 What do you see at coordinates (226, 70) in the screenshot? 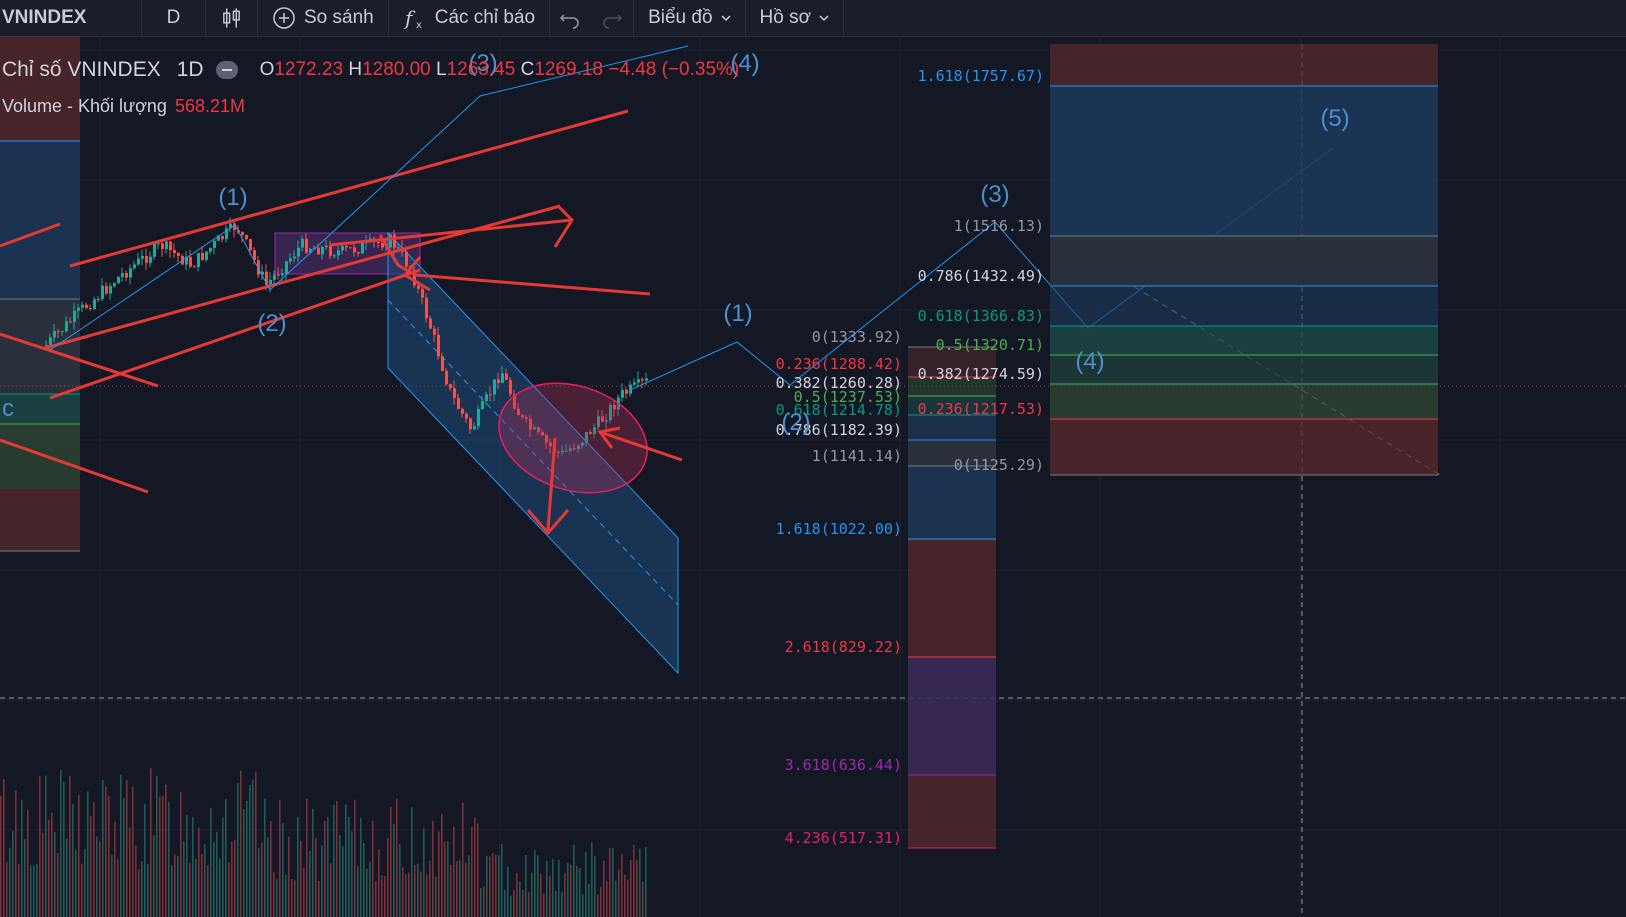
I see `collapse-legend-button` at bounding box center [226, 70].